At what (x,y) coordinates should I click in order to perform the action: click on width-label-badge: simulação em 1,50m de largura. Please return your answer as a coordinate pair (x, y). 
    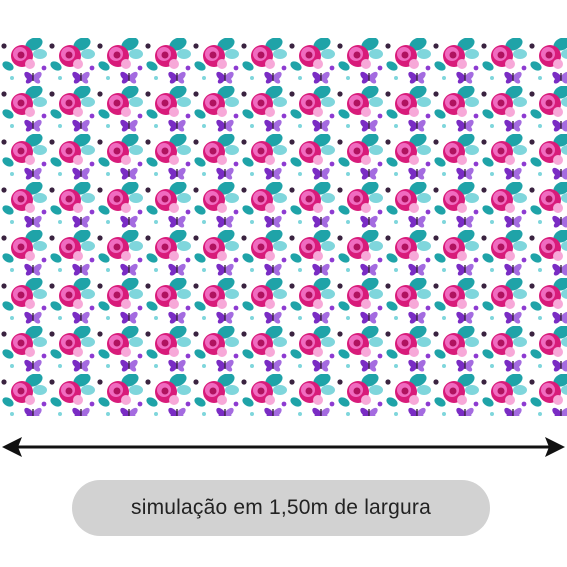
    Looking at the image, I should click on (281, 508).